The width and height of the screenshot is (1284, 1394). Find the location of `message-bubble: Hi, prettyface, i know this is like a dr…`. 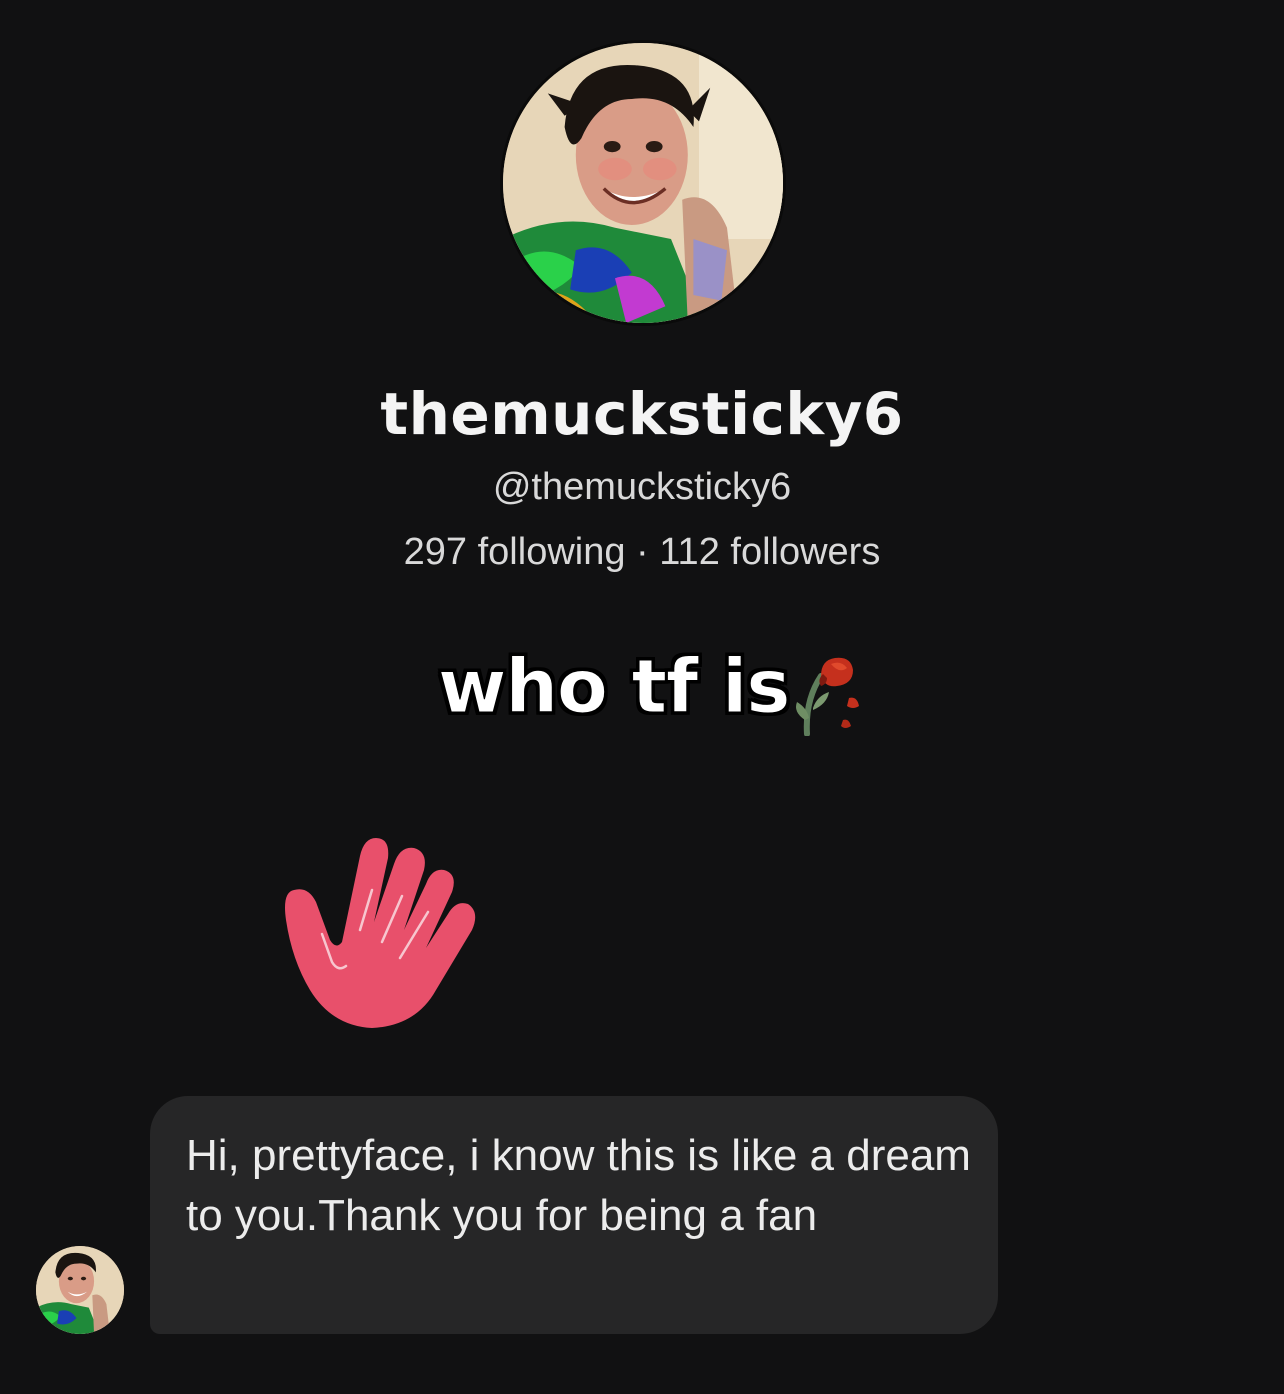

message-bubble: Hi, prettyface, i know this is like a dr… is located at coordinates (574, 1215).